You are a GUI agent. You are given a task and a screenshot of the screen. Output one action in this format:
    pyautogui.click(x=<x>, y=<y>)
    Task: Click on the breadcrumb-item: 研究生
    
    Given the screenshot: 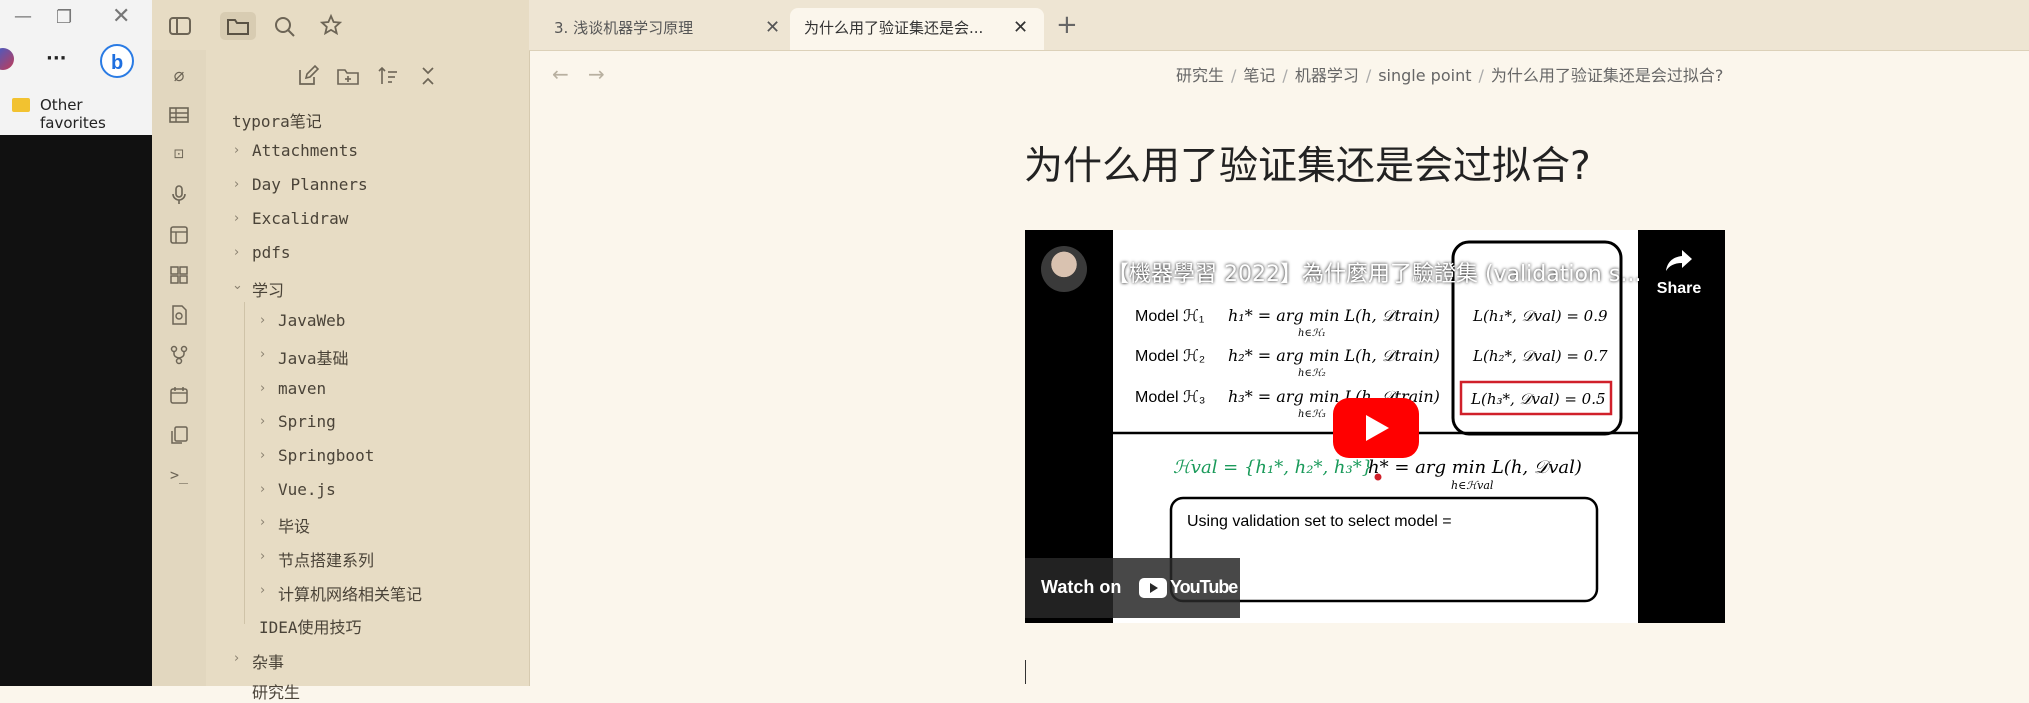 What is the action you would take?
    pyautogui.click(x=1200, y=75)
    